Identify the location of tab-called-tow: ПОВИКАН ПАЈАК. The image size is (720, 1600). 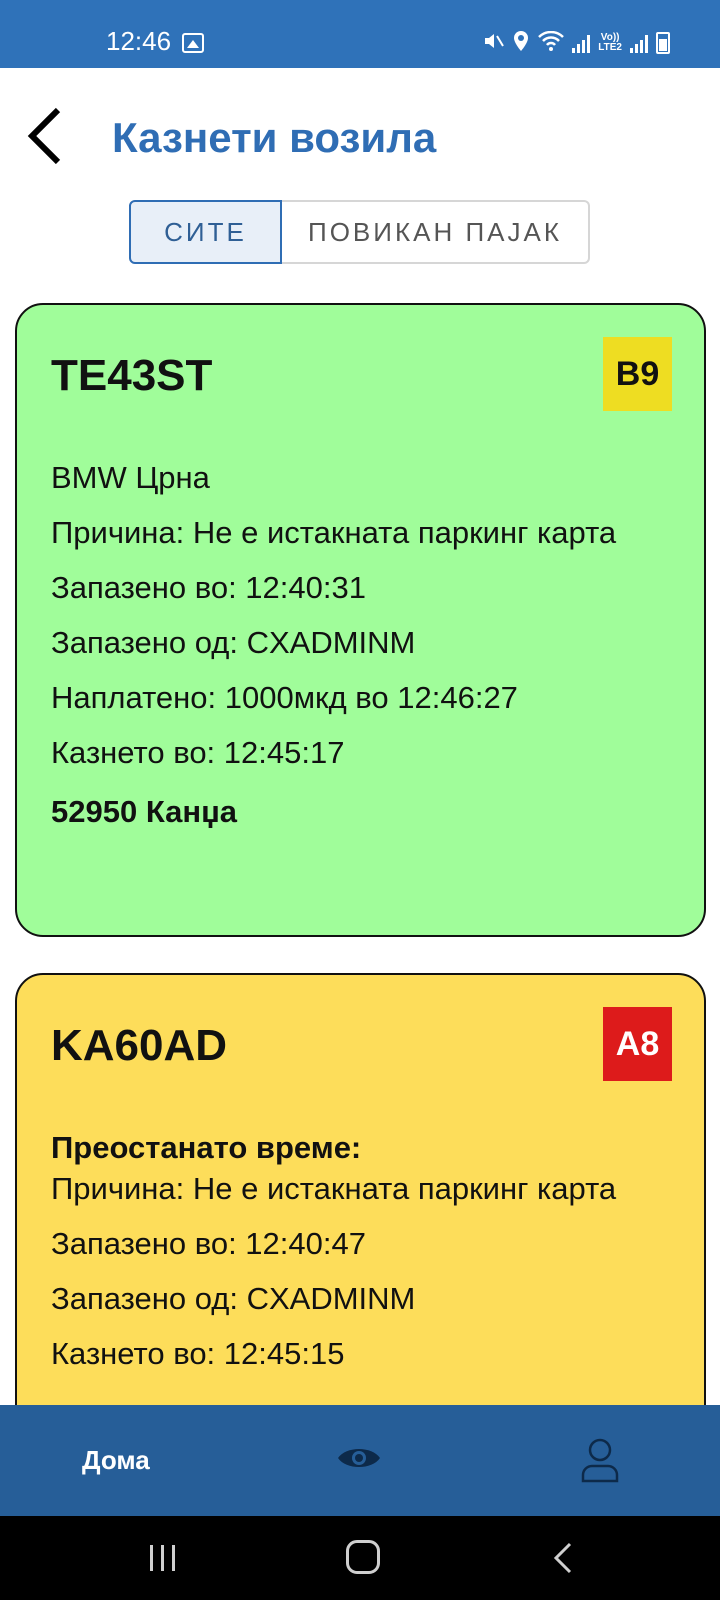
(436, 232).